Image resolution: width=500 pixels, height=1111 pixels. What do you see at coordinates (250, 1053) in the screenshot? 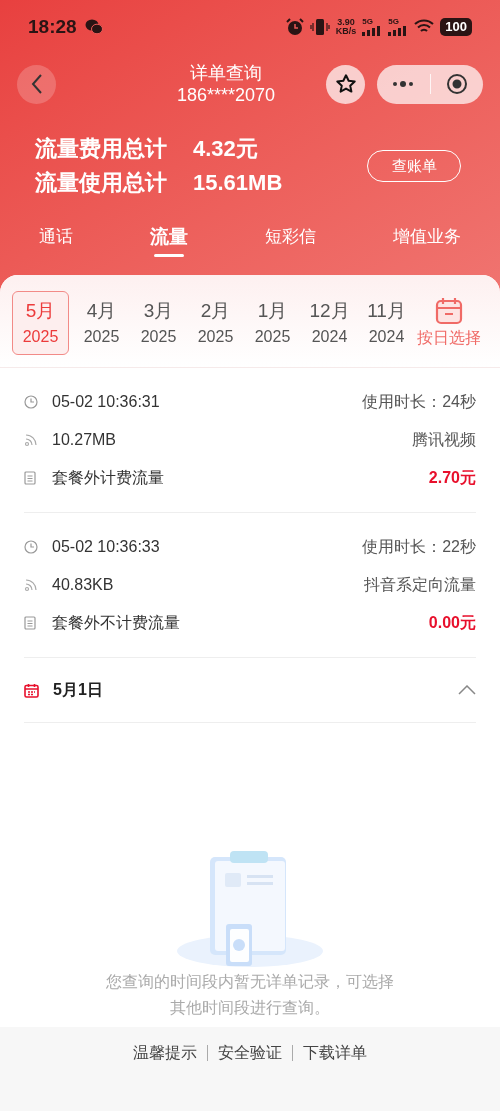
I see `footer-link: 安全验证` at bounding box center [250, 1053].